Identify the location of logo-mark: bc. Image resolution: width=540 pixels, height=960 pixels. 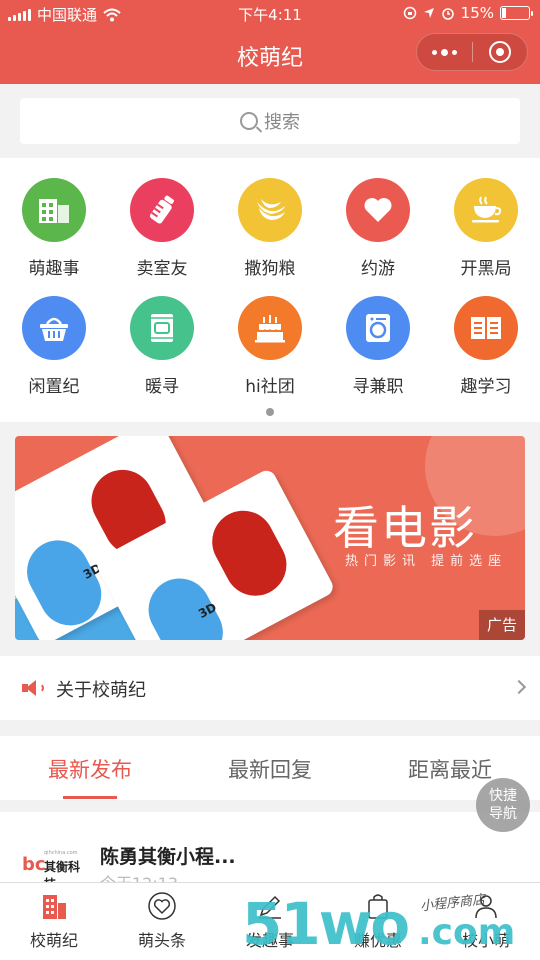
(34, 864).